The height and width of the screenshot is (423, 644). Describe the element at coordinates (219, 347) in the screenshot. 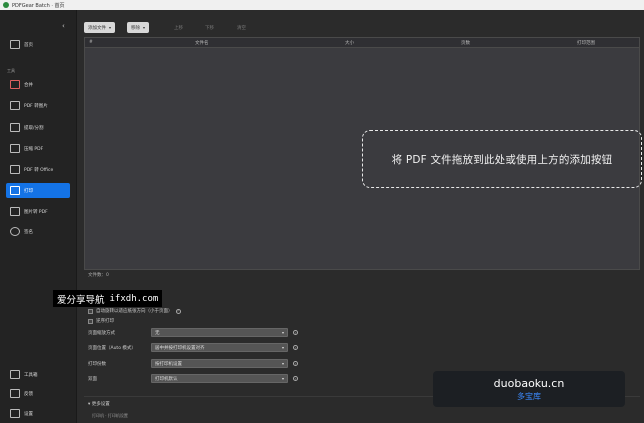

I see `position-select: 居中并按打印机设置对齐 ▾` at that location.